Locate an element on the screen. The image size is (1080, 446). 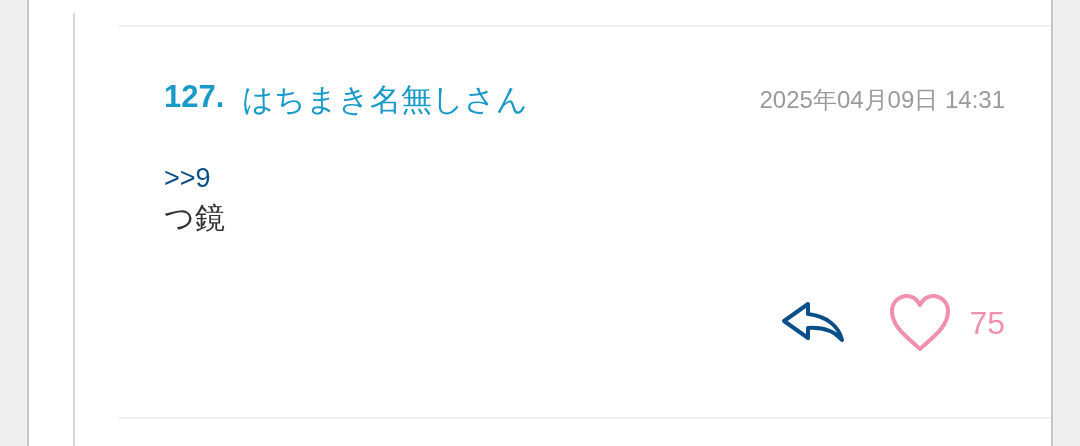
reply-button is located at coordinates (813, 323).